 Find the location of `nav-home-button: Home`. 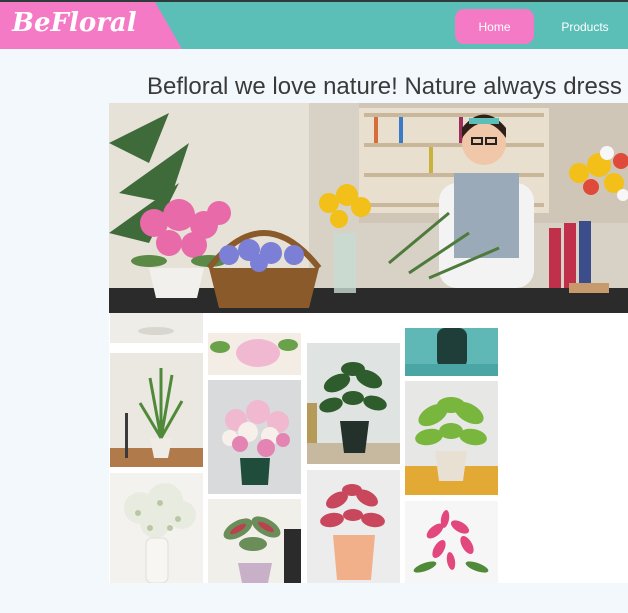

nav-home-button: Home is located at coordinates (494, 26).